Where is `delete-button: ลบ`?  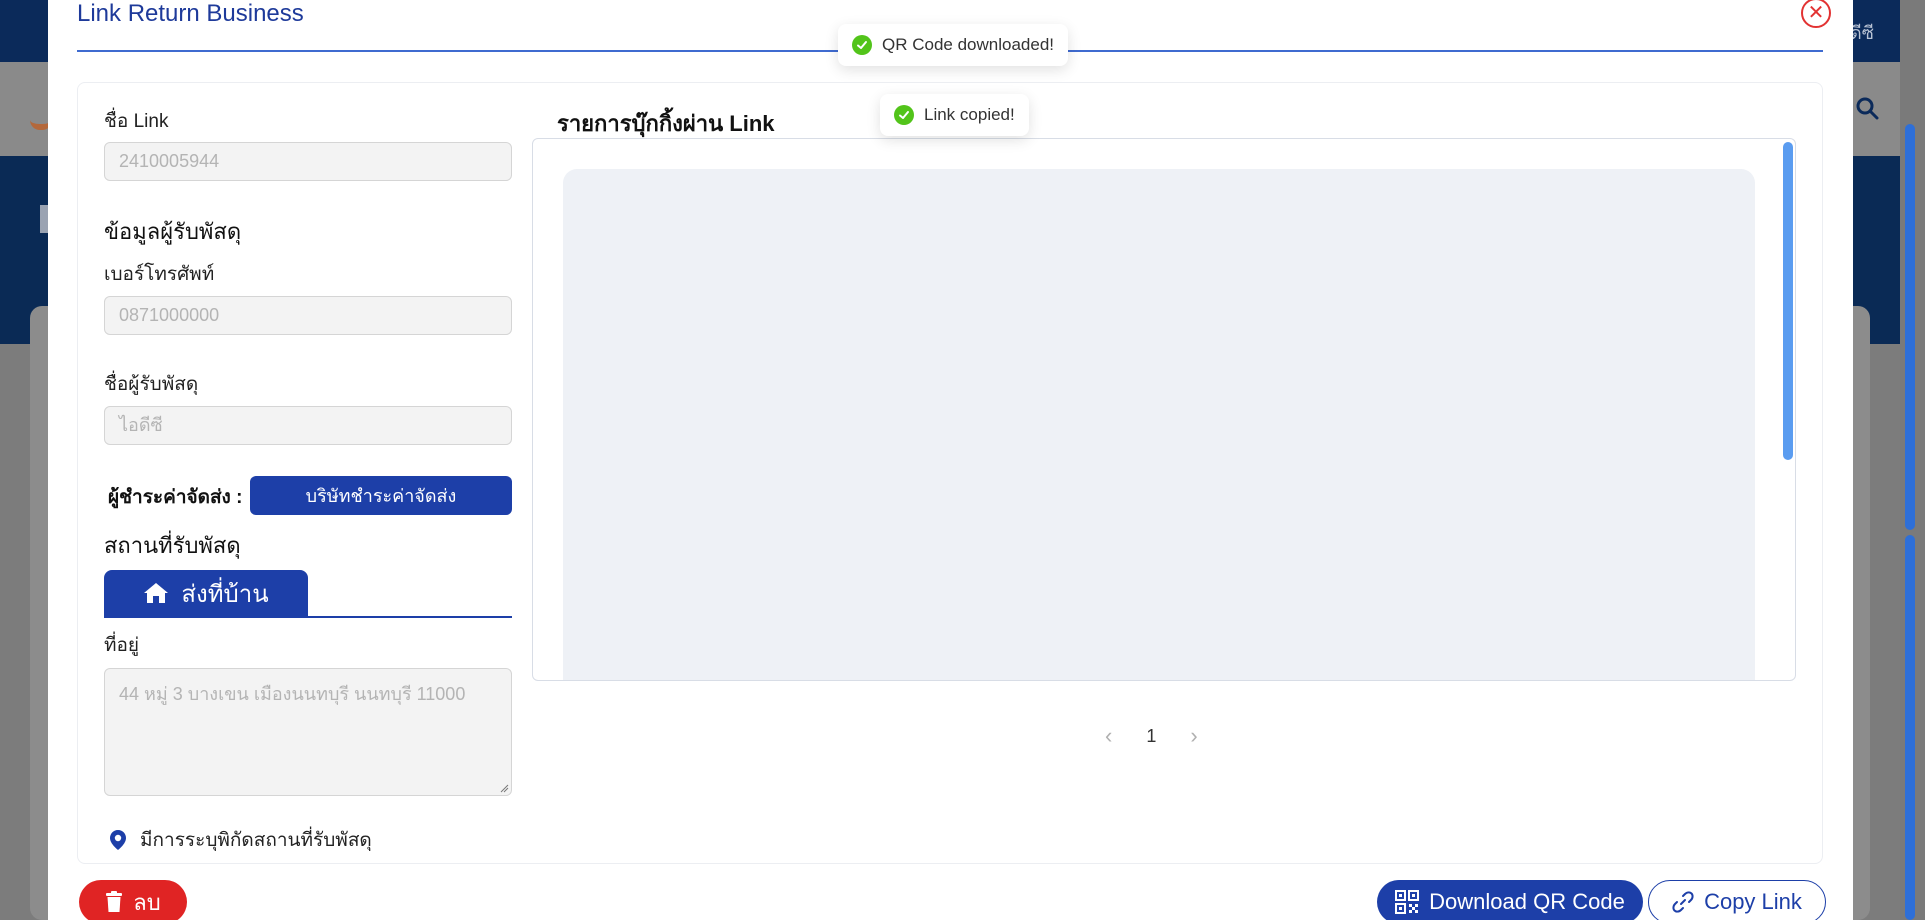
delete-button: ลบ is located at coordinates (133, 900).